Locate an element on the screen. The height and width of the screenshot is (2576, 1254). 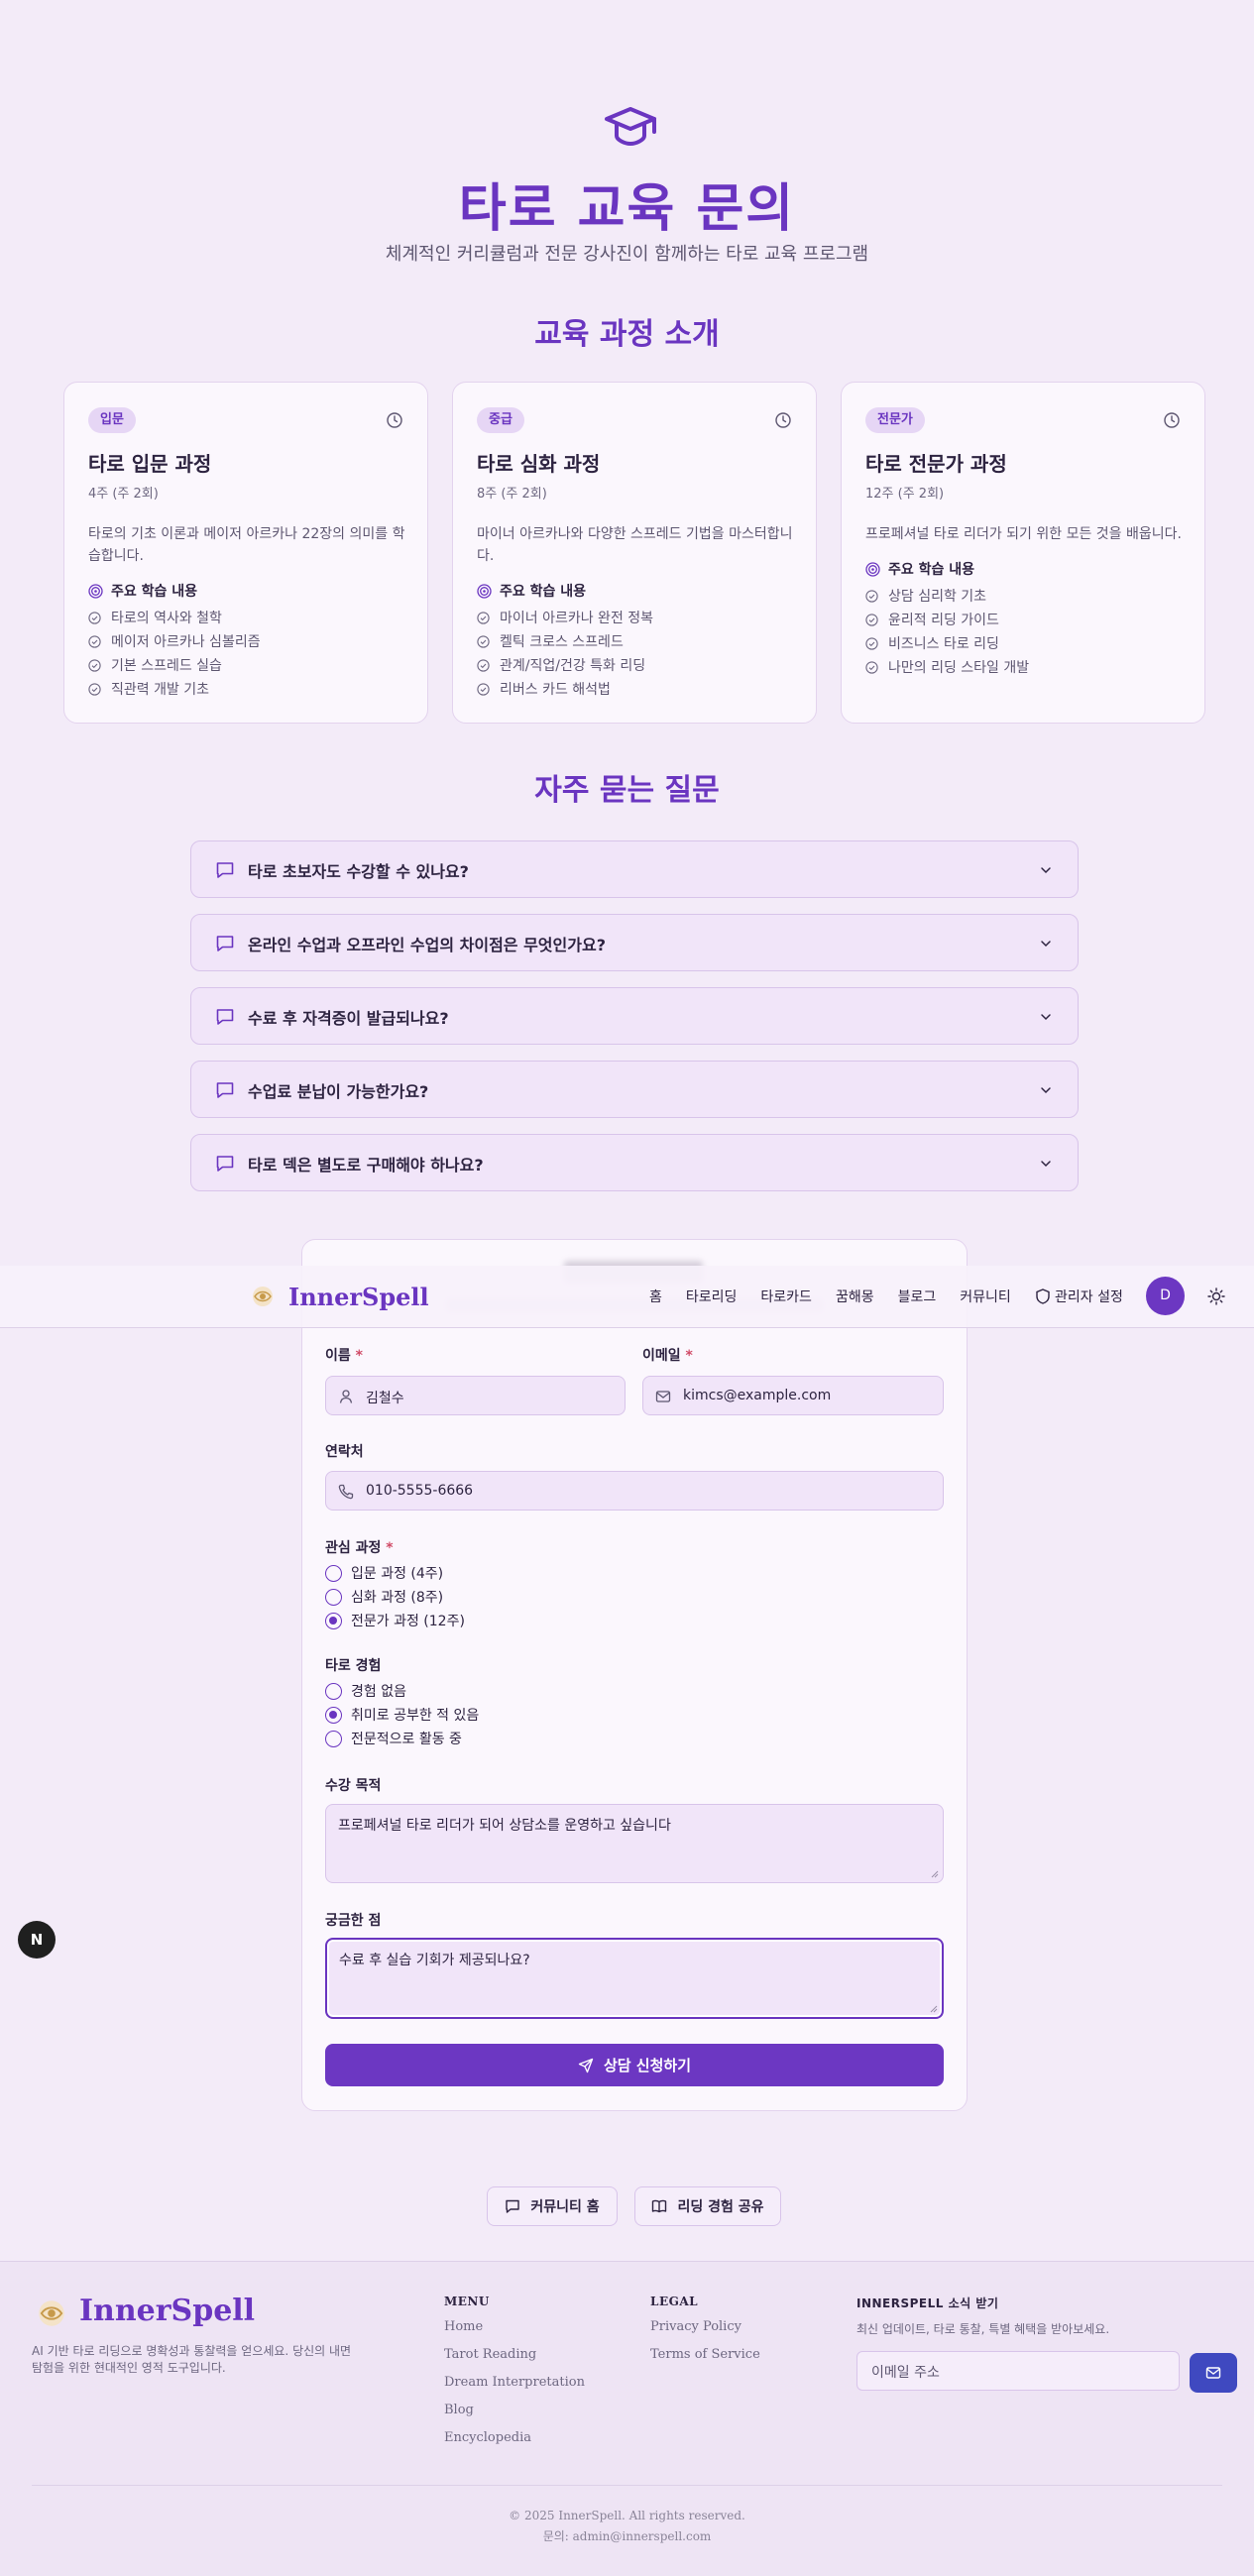
faq-item: 타로 초보자도 수강할 수 있나요? is located at coordinates (635, 869).